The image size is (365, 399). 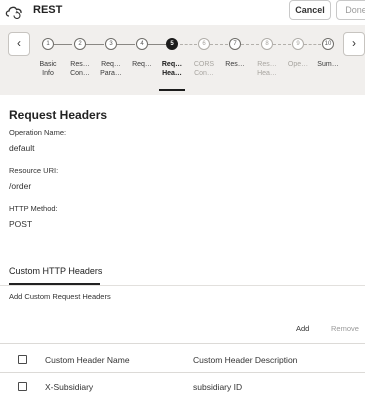 I want to click on chevron-left-icon: ‹, so click(x=19, y=43).